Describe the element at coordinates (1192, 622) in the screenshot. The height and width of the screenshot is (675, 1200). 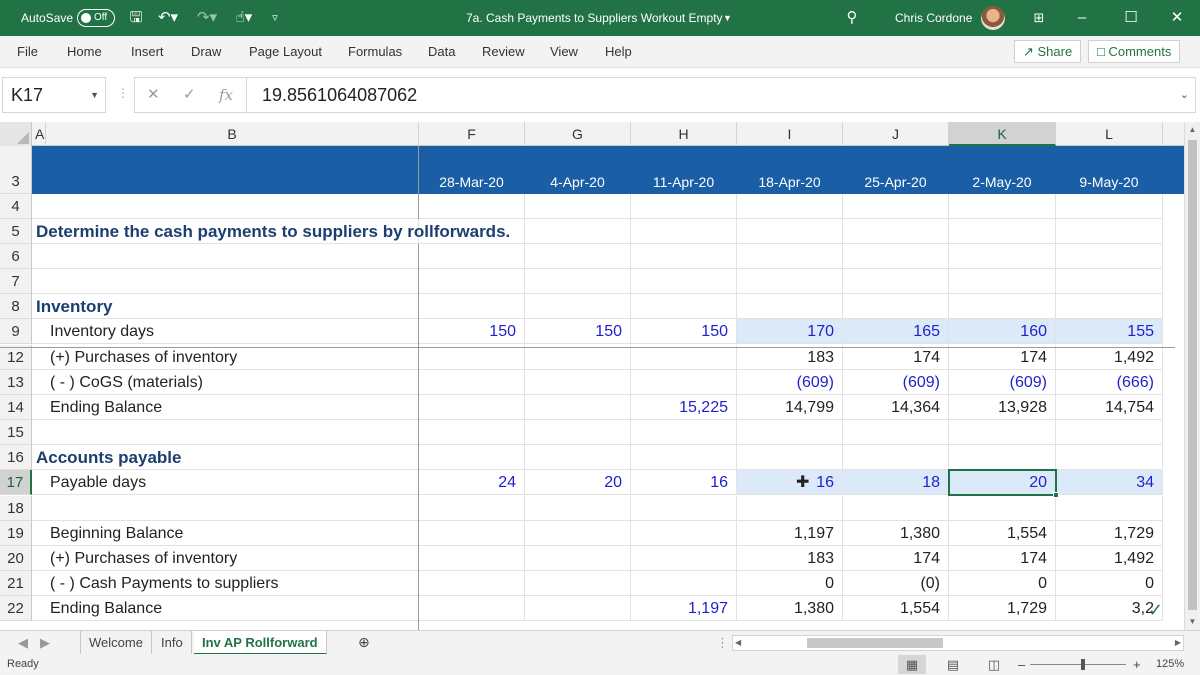
I see `scroll-down-icon: ▼` at that location.